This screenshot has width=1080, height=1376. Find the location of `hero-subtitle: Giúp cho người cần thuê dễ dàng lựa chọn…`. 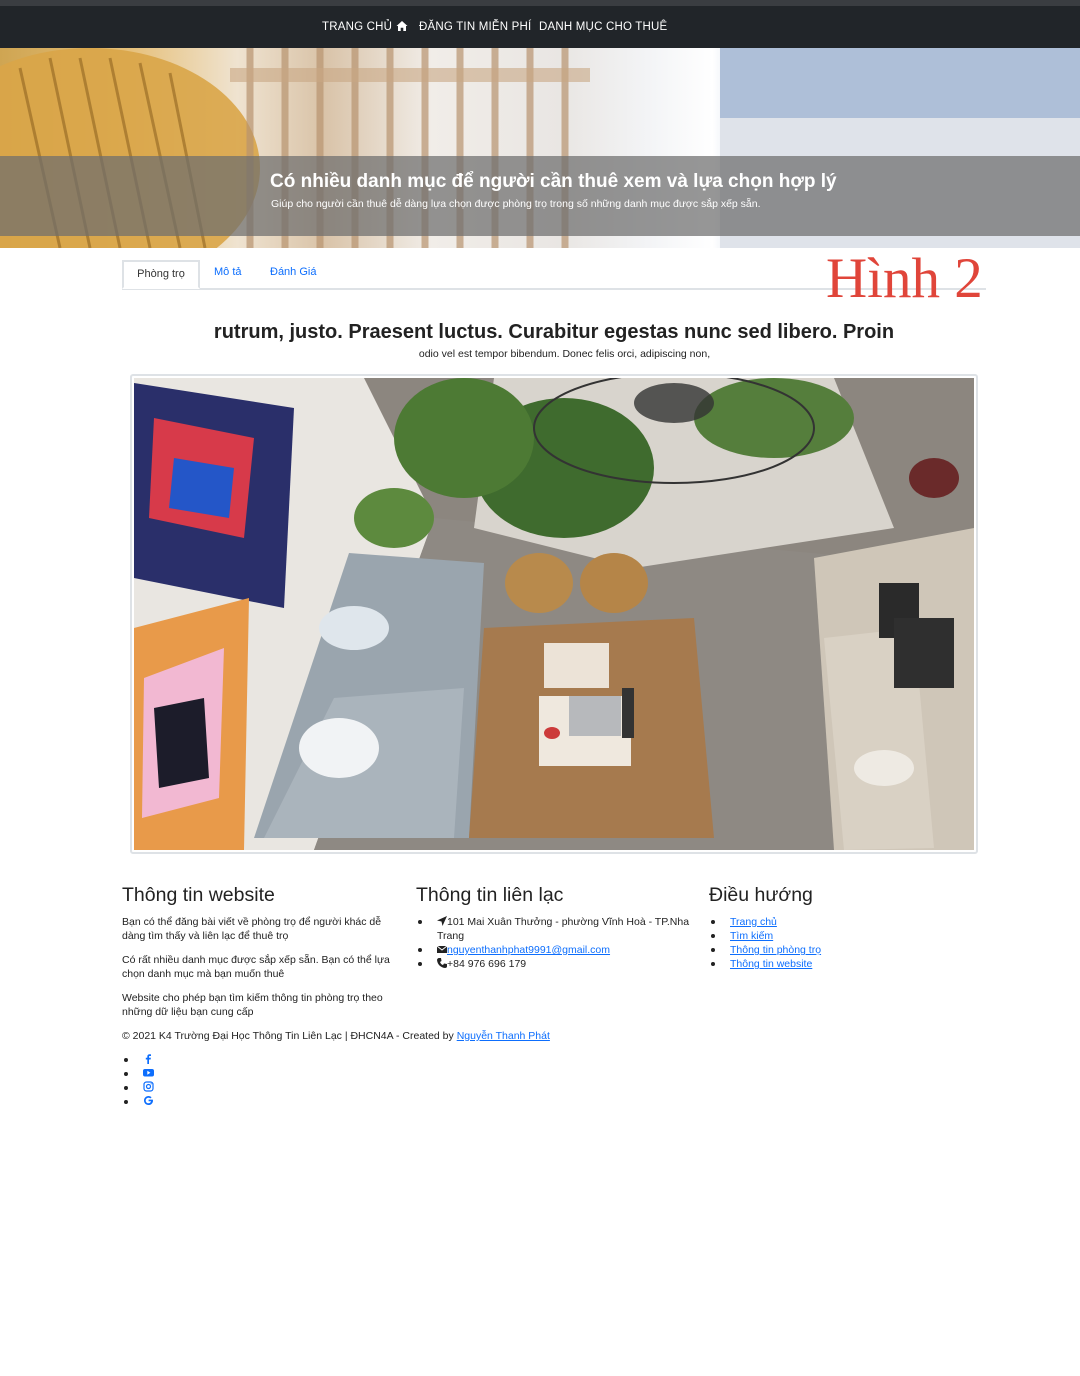

hero-subtitle: Giúp cho người cần thuê dễ dàng lựa chọn… is located at coordinates (516, 204).